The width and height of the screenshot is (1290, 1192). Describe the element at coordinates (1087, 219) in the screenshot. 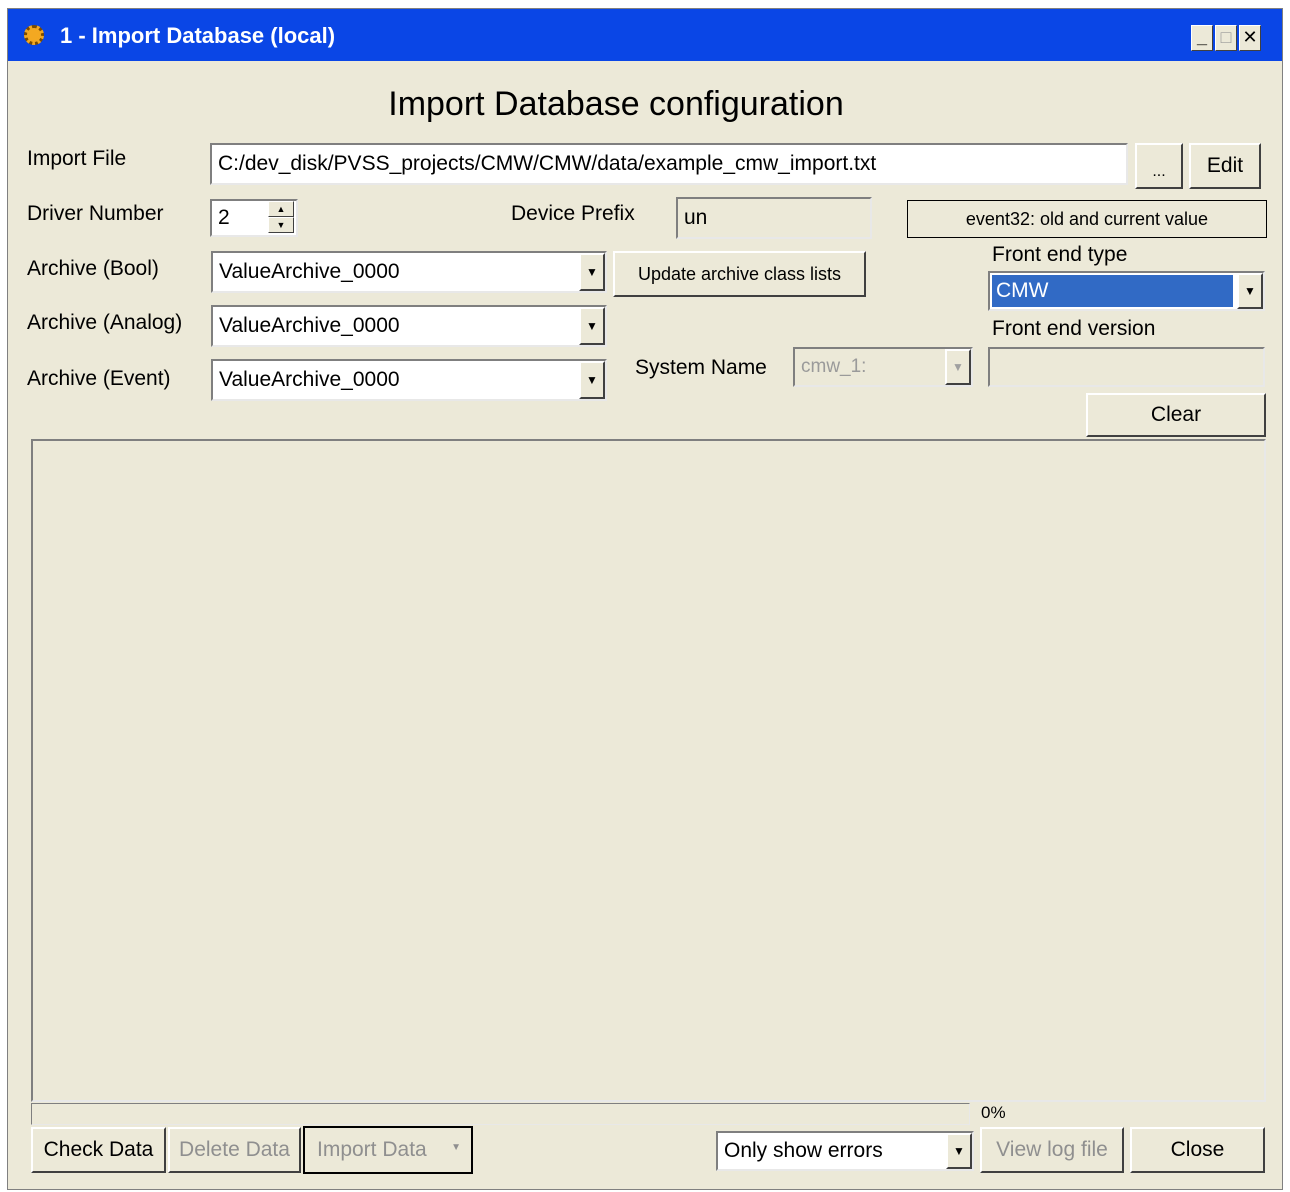

I see `event-mode-display: event32: old and current value` at that location.